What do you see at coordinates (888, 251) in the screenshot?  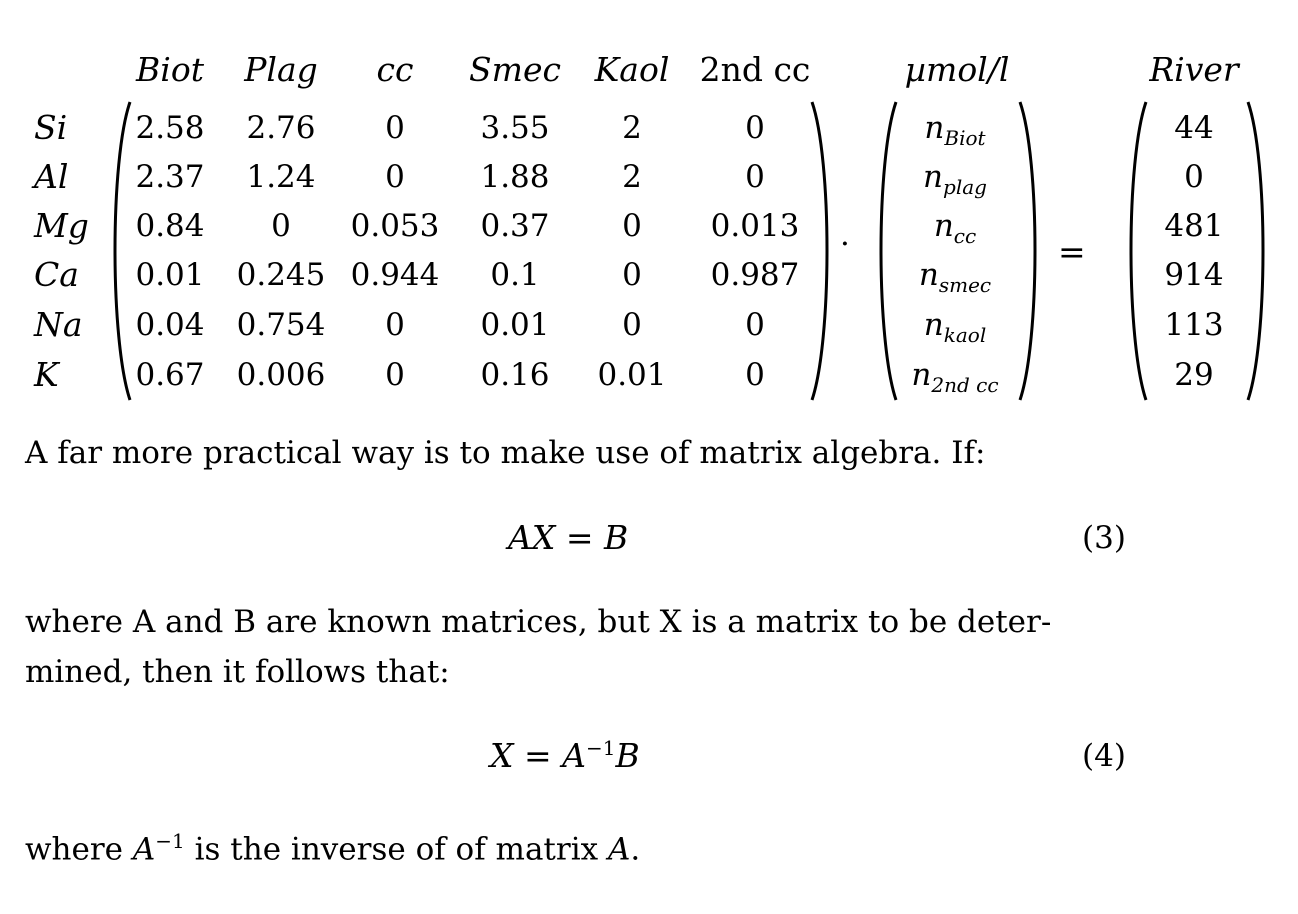 I see `vector-left-paren` at bounding box center [888, 251].